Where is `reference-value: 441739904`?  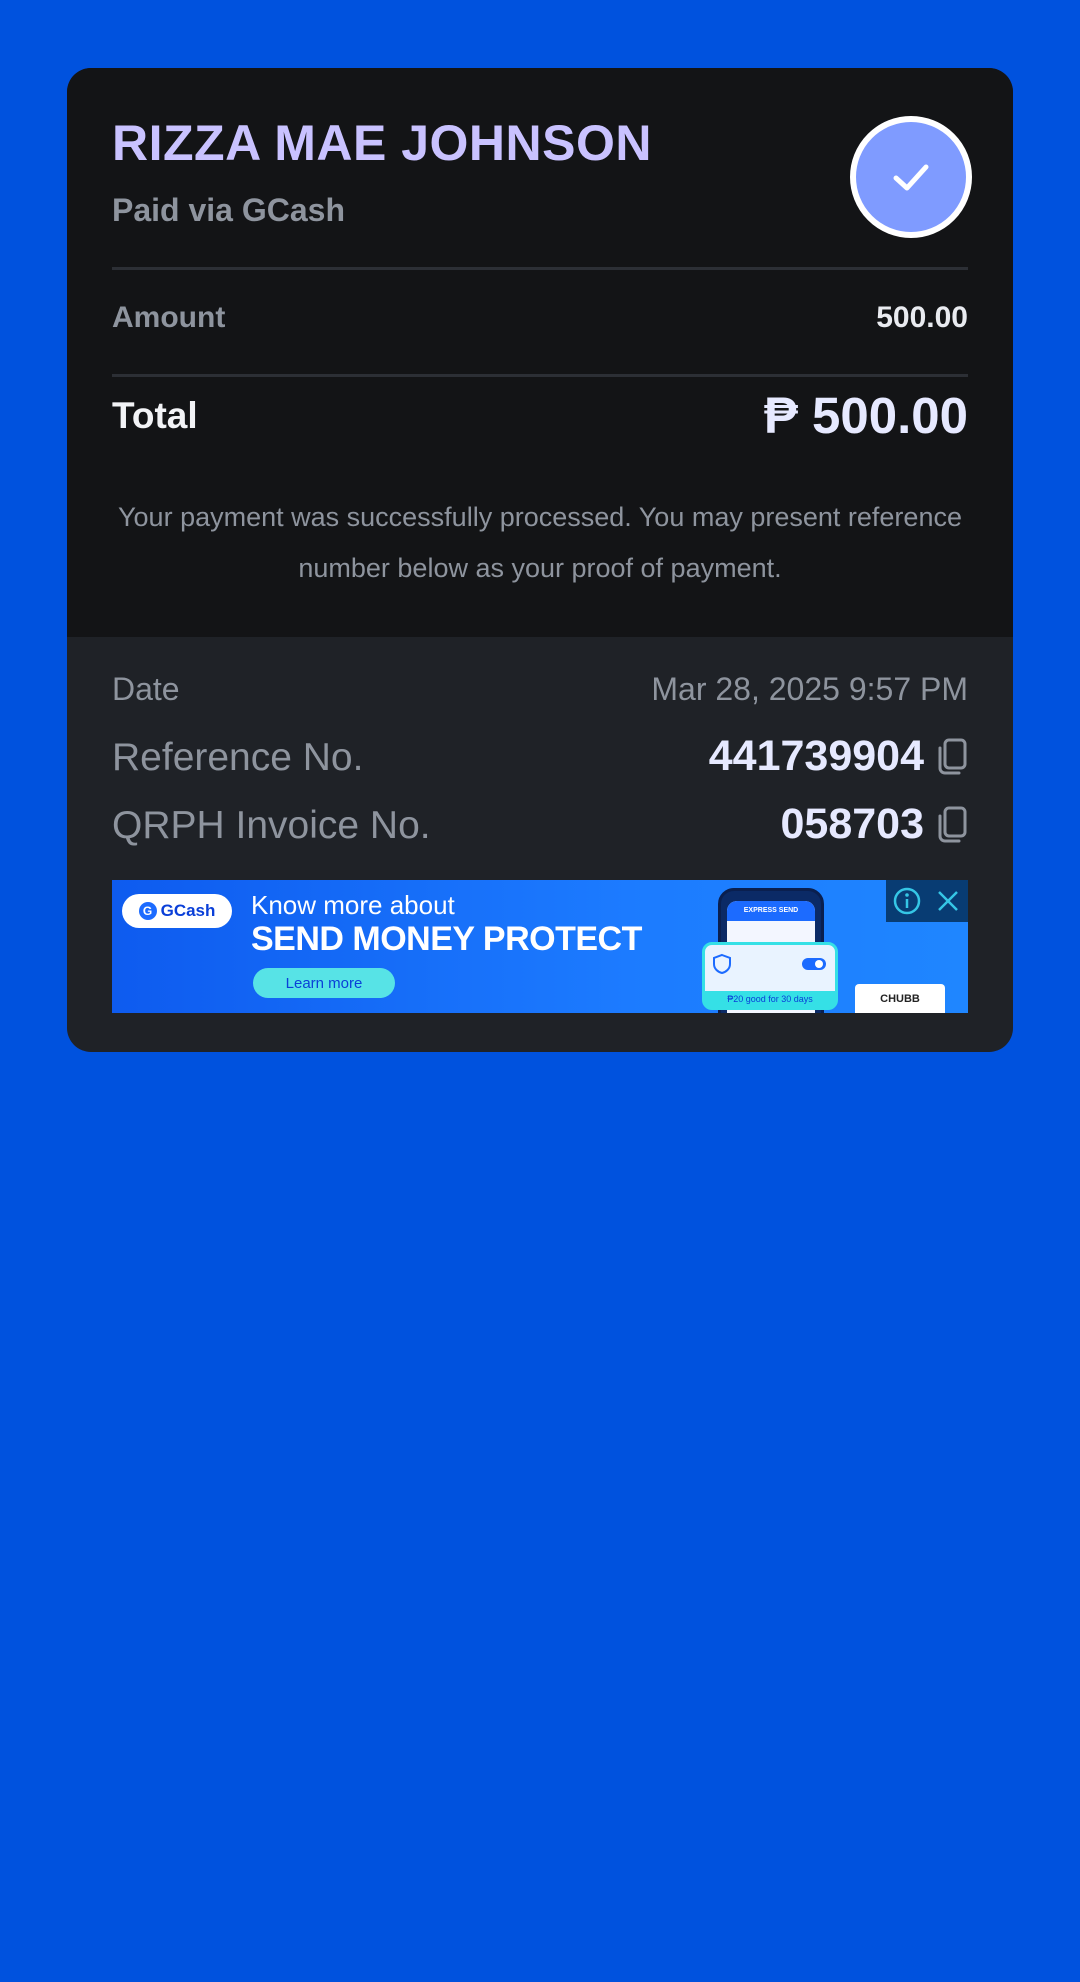
reference-value: 441739904 is located at coordinates (816, 756).